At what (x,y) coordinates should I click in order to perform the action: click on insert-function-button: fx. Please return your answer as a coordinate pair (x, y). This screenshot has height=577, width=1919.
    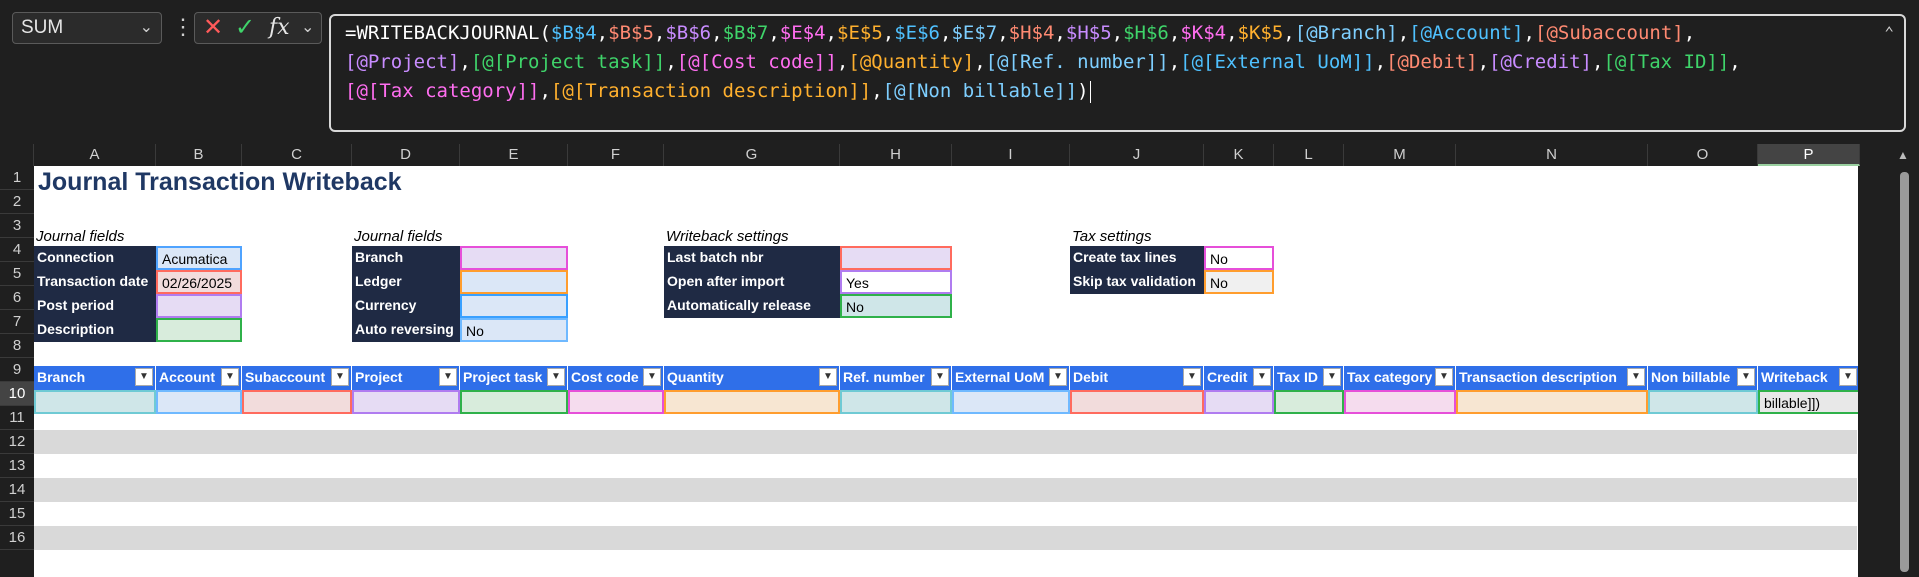
    Looking at the image, I should click on (279, 28).